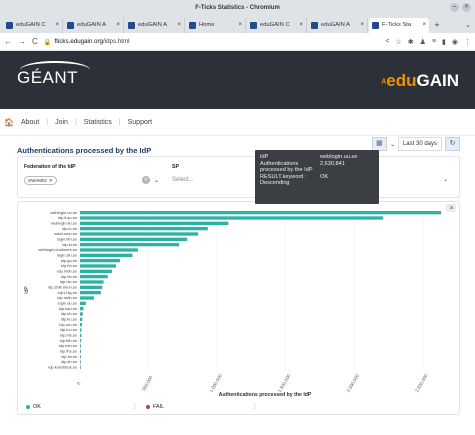 The image size is (475, 435). What do you see at coordinates (50, 167) in the screenshot?
I see `idp-filter-label: Federation of the IdP` at bounding box center [50, 167].